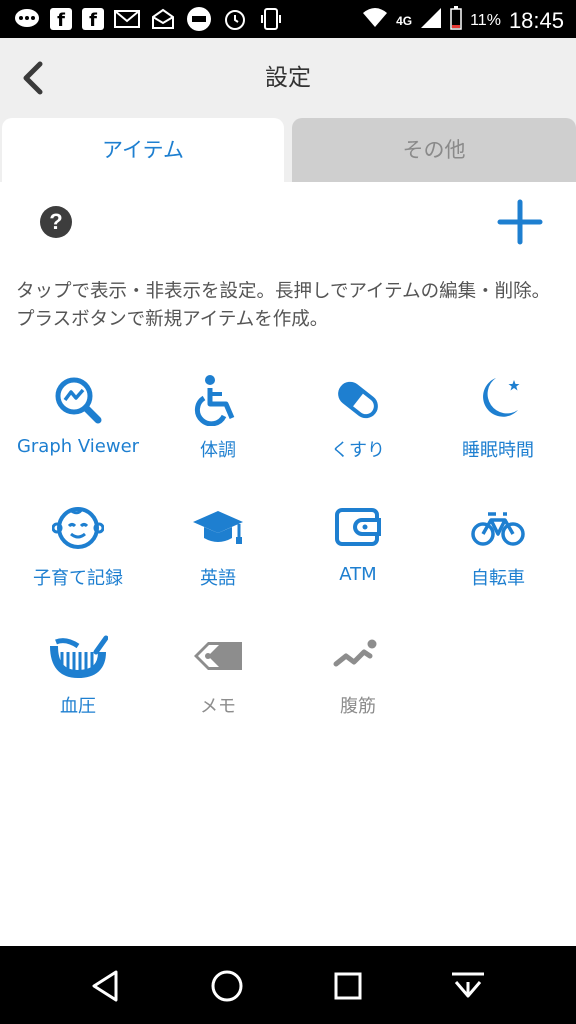  What do you see at coordinates (271, 19) in the screenshot?
I see `vibrate-icon` at bounding box center [271, 19].